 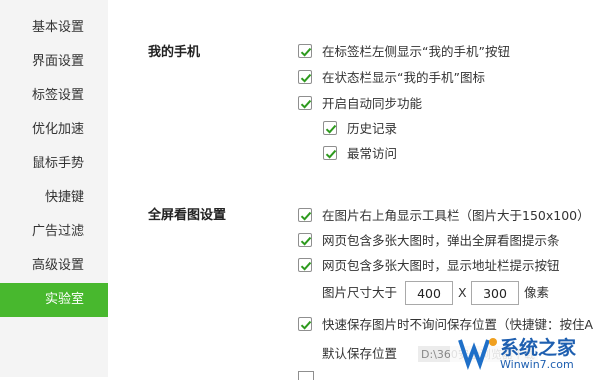 I want to click on section-title-fullscreen-image: 全屏看图设置, so click(x=187, y=215).